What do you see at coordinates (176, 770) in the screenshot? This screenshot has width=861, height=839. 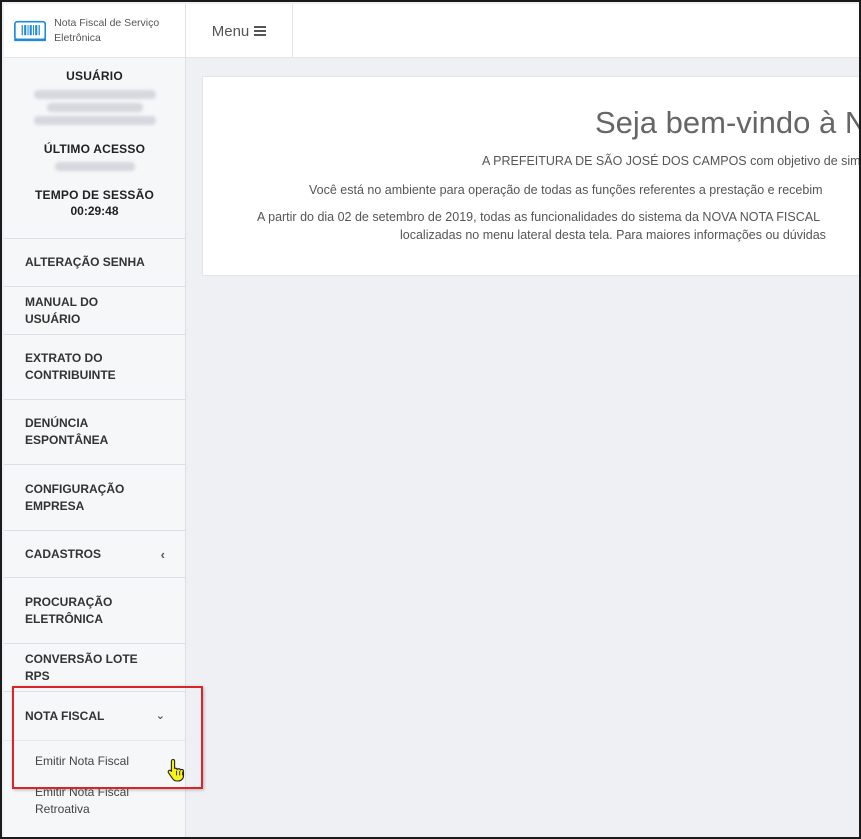 I see `hand-pointer-icon` at bounding box center [176, 770].